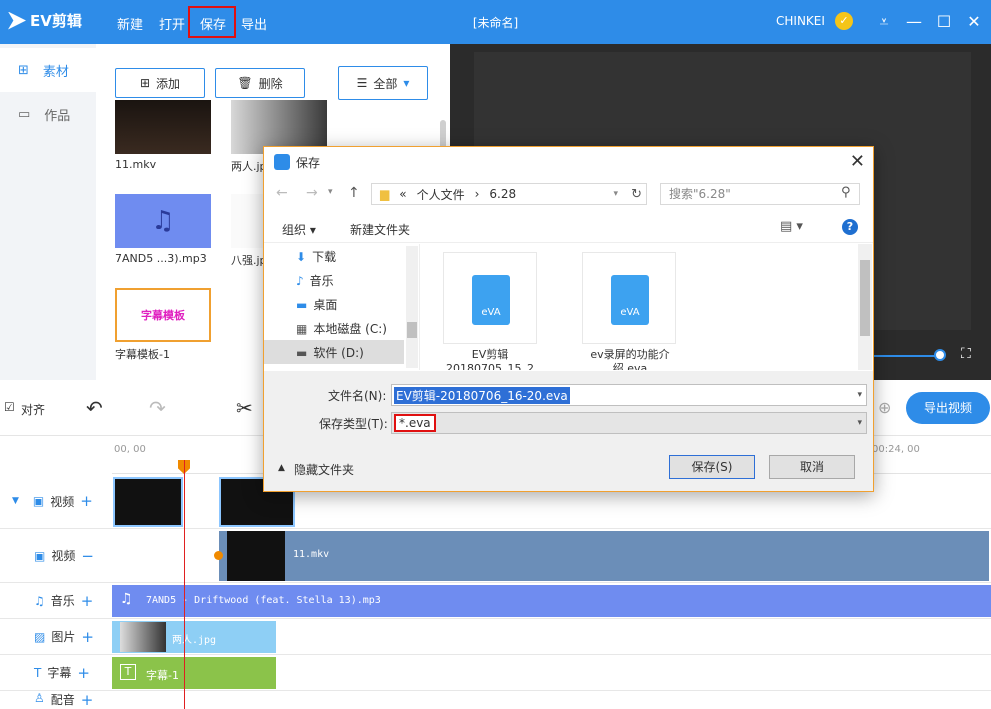 This screenshot has width=991, height=709. I want to click on forward-icon: →, so click(312, 193).